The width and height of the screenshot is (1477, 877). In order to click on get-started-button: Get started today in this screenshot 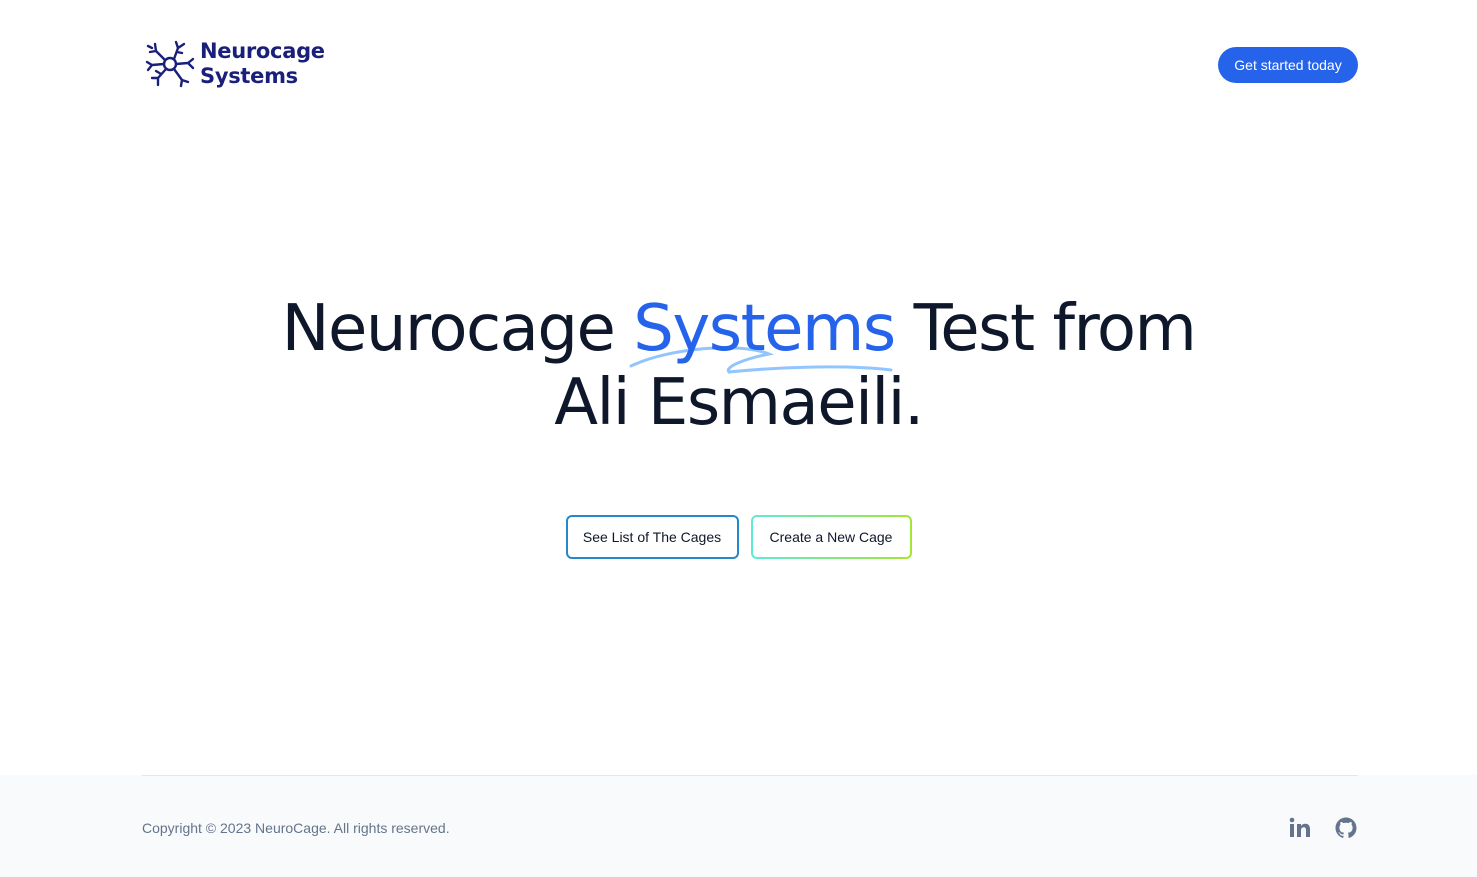, I will do `click(1288, 65)`.